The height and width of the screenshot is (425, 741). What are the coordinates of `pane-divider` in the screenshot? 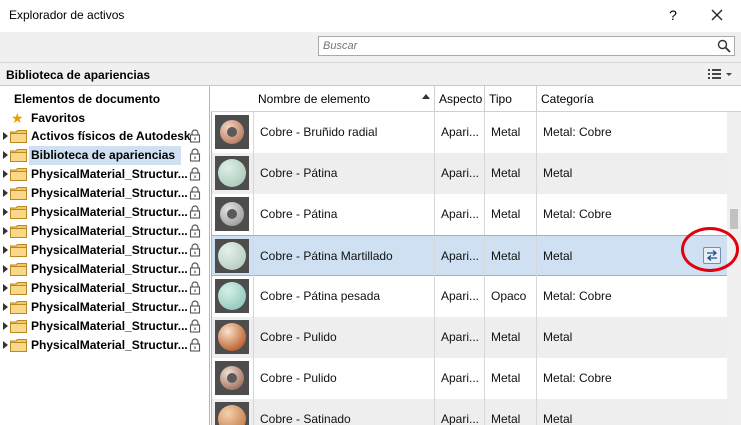 It's located at (211, 268).